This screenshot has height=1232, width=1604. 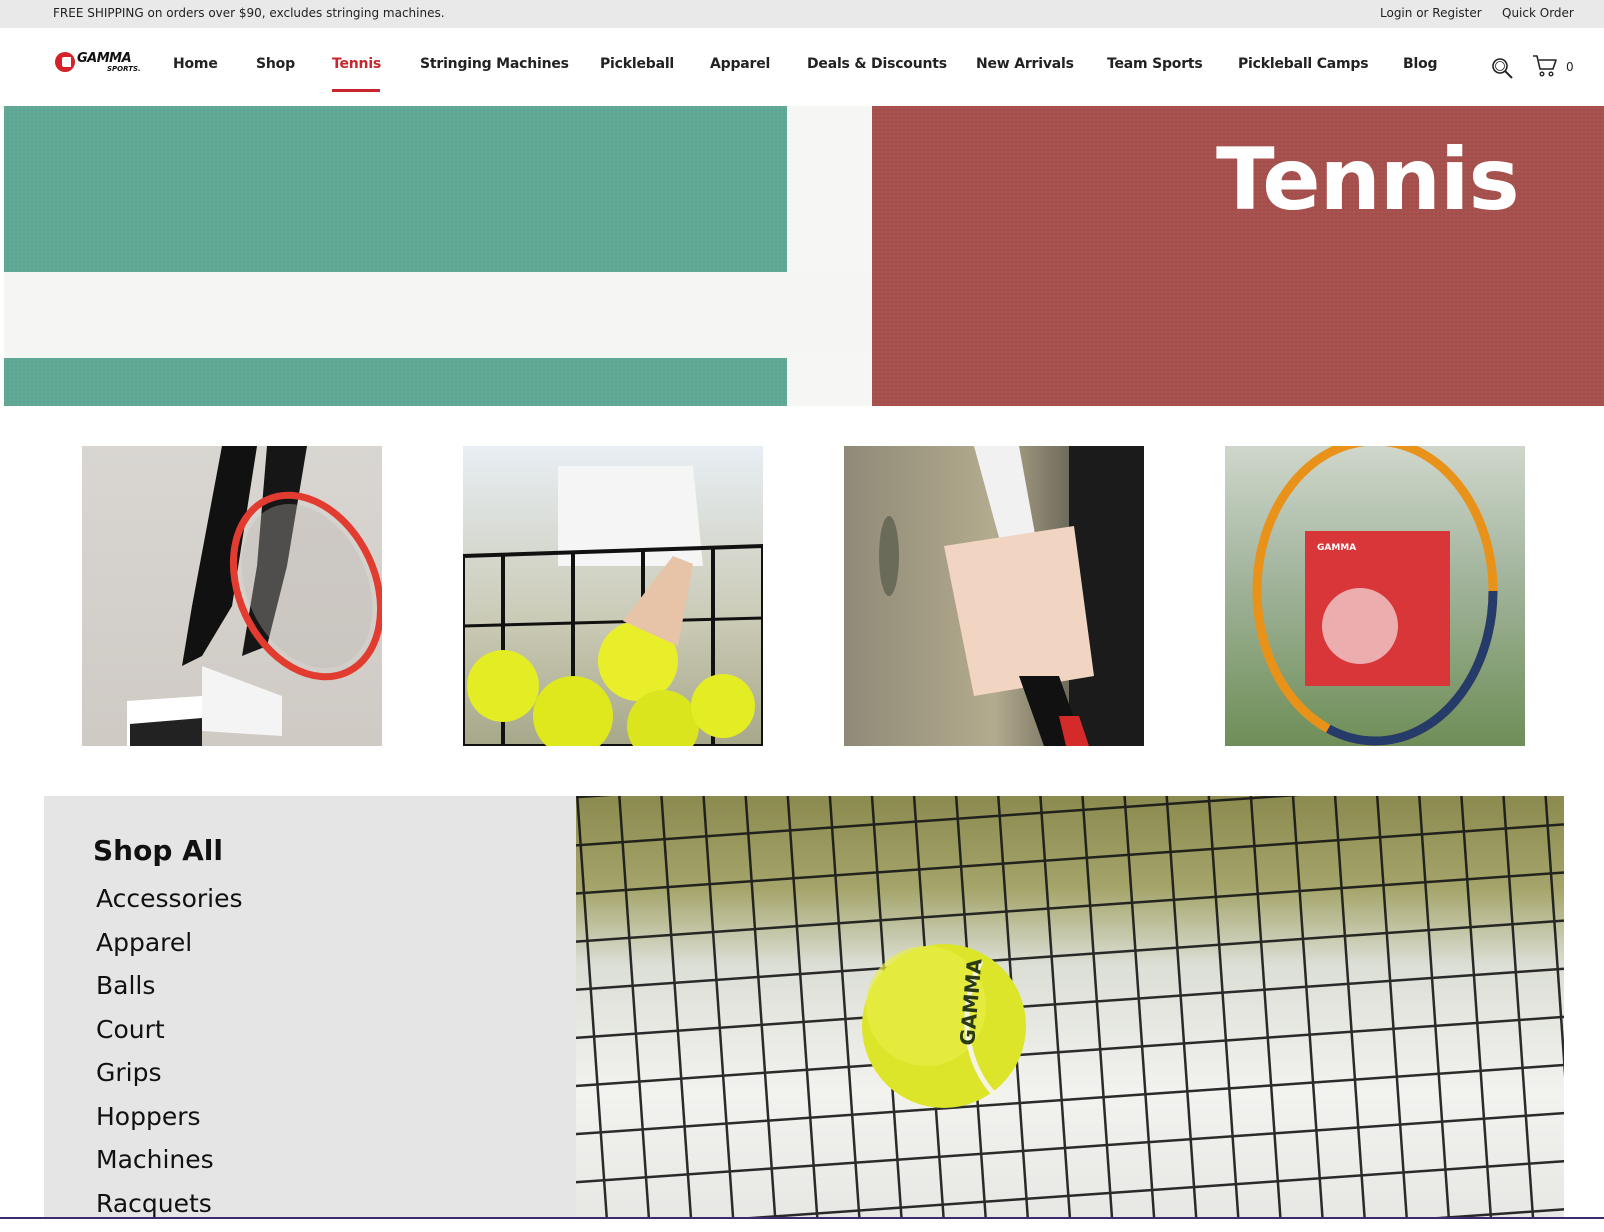 I want to click on svg-text: GAMMA, so click(x=1336, y=548).